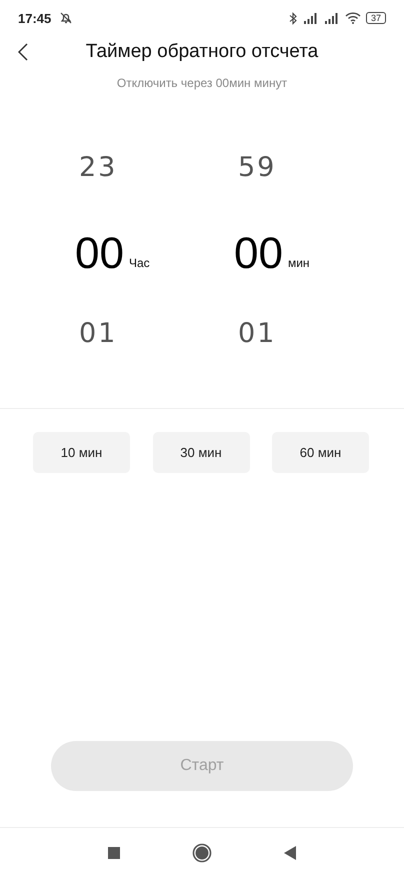 This screenshot has height=877, width=404. I want to click on preset-button: 30 мин, so click(201, 452).